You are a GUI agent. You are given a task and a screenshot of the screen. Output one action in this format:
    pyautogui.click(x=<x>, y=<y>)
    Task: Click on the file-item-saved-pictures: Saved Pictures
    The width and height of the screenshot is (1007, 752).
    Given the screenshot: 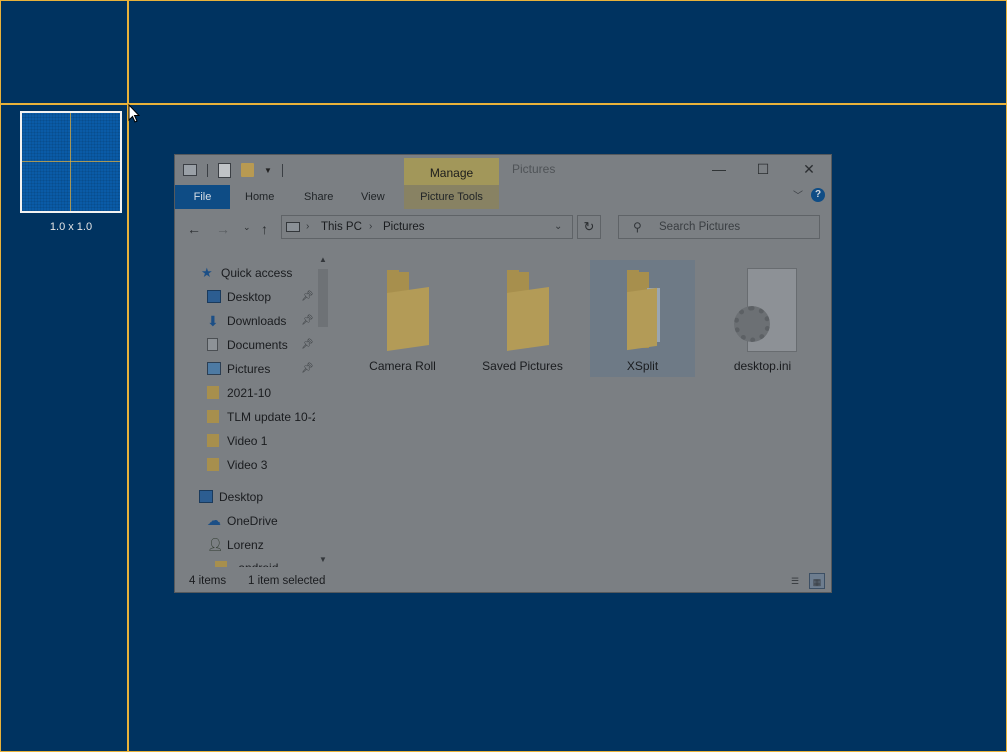 What is the action you would take?
    pyautogui.click(x=522, y=318)
    